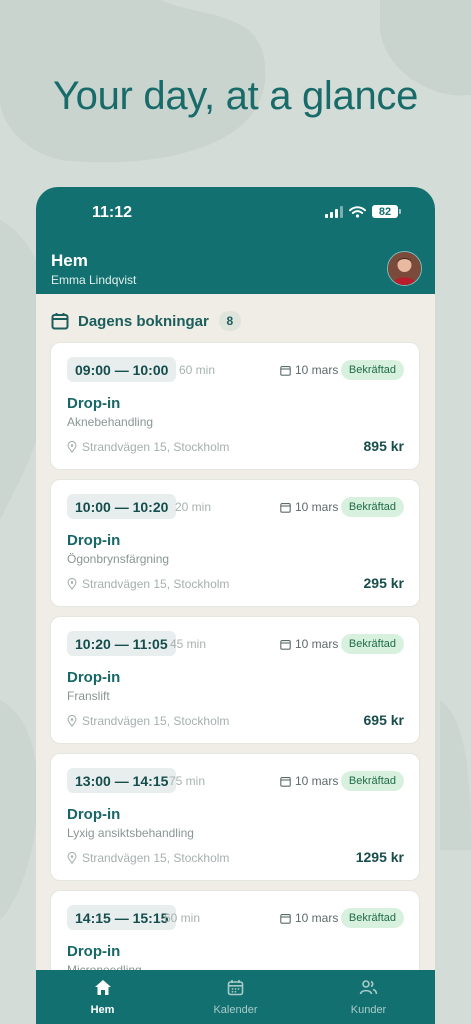  I want to click on users-icon, so click(368, 989).